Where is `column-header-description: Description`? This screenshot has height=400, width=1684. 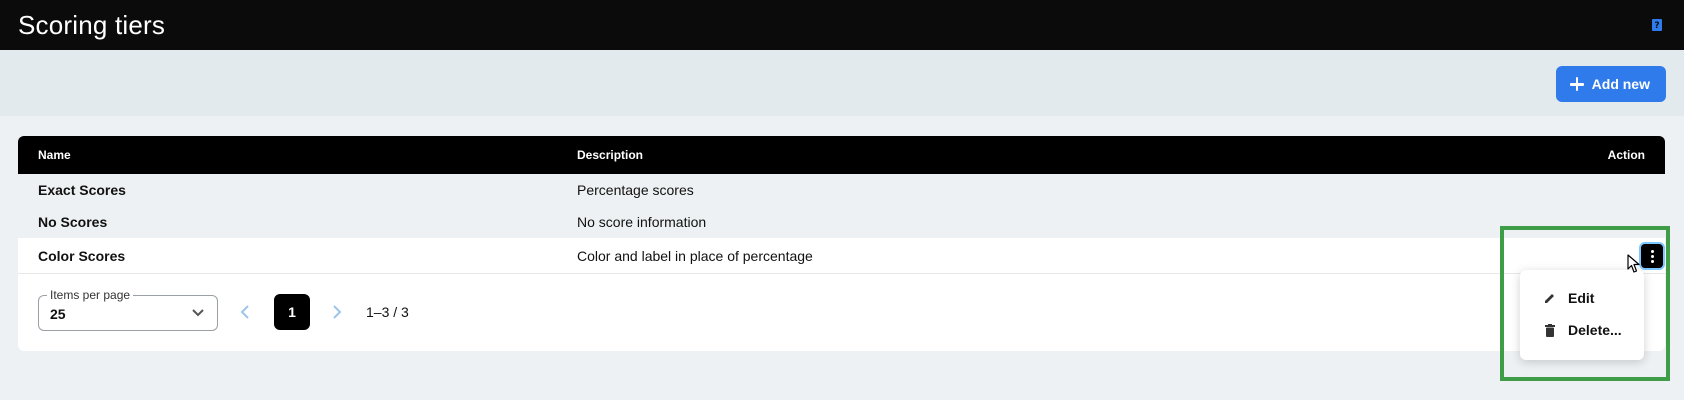
column-header-description: Description is located at coordinates (610, 155).